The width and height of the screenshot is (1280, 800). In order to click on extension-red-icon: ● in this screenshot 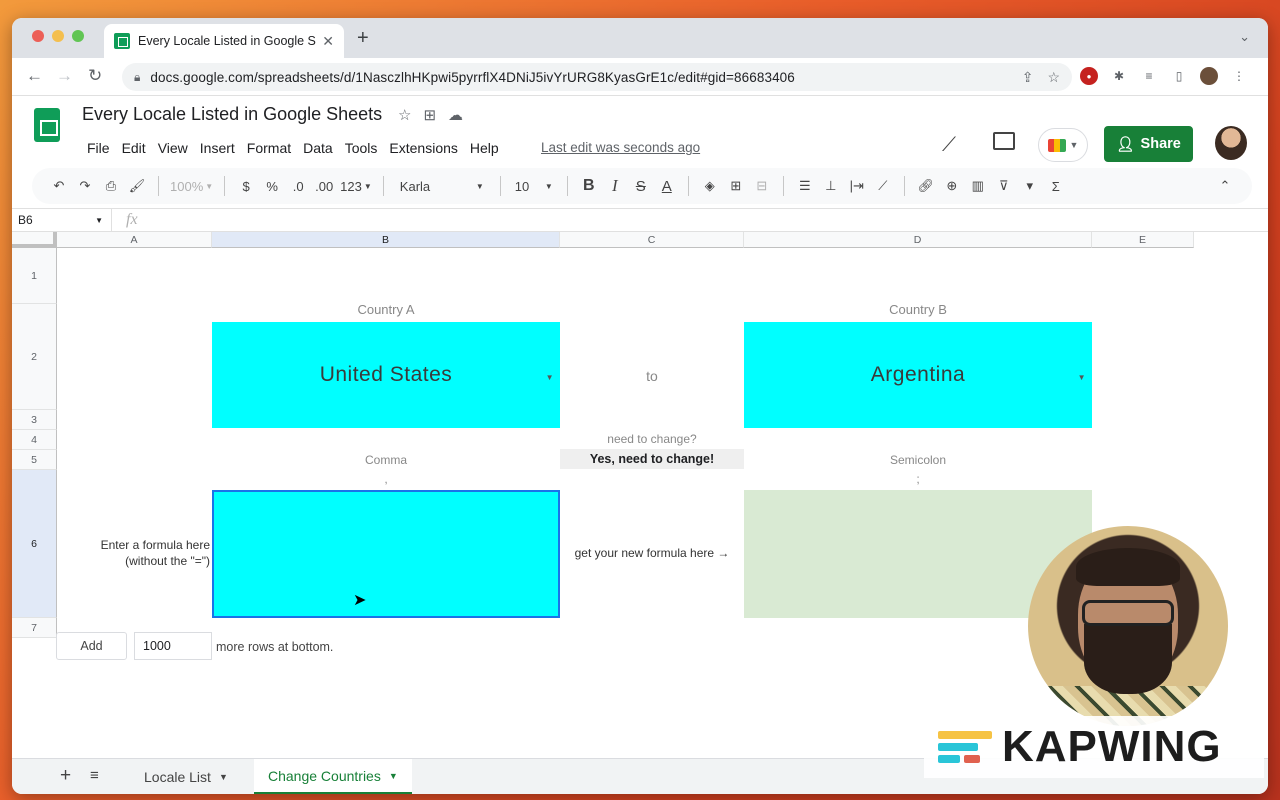, I will do `click(1089, 76)`.